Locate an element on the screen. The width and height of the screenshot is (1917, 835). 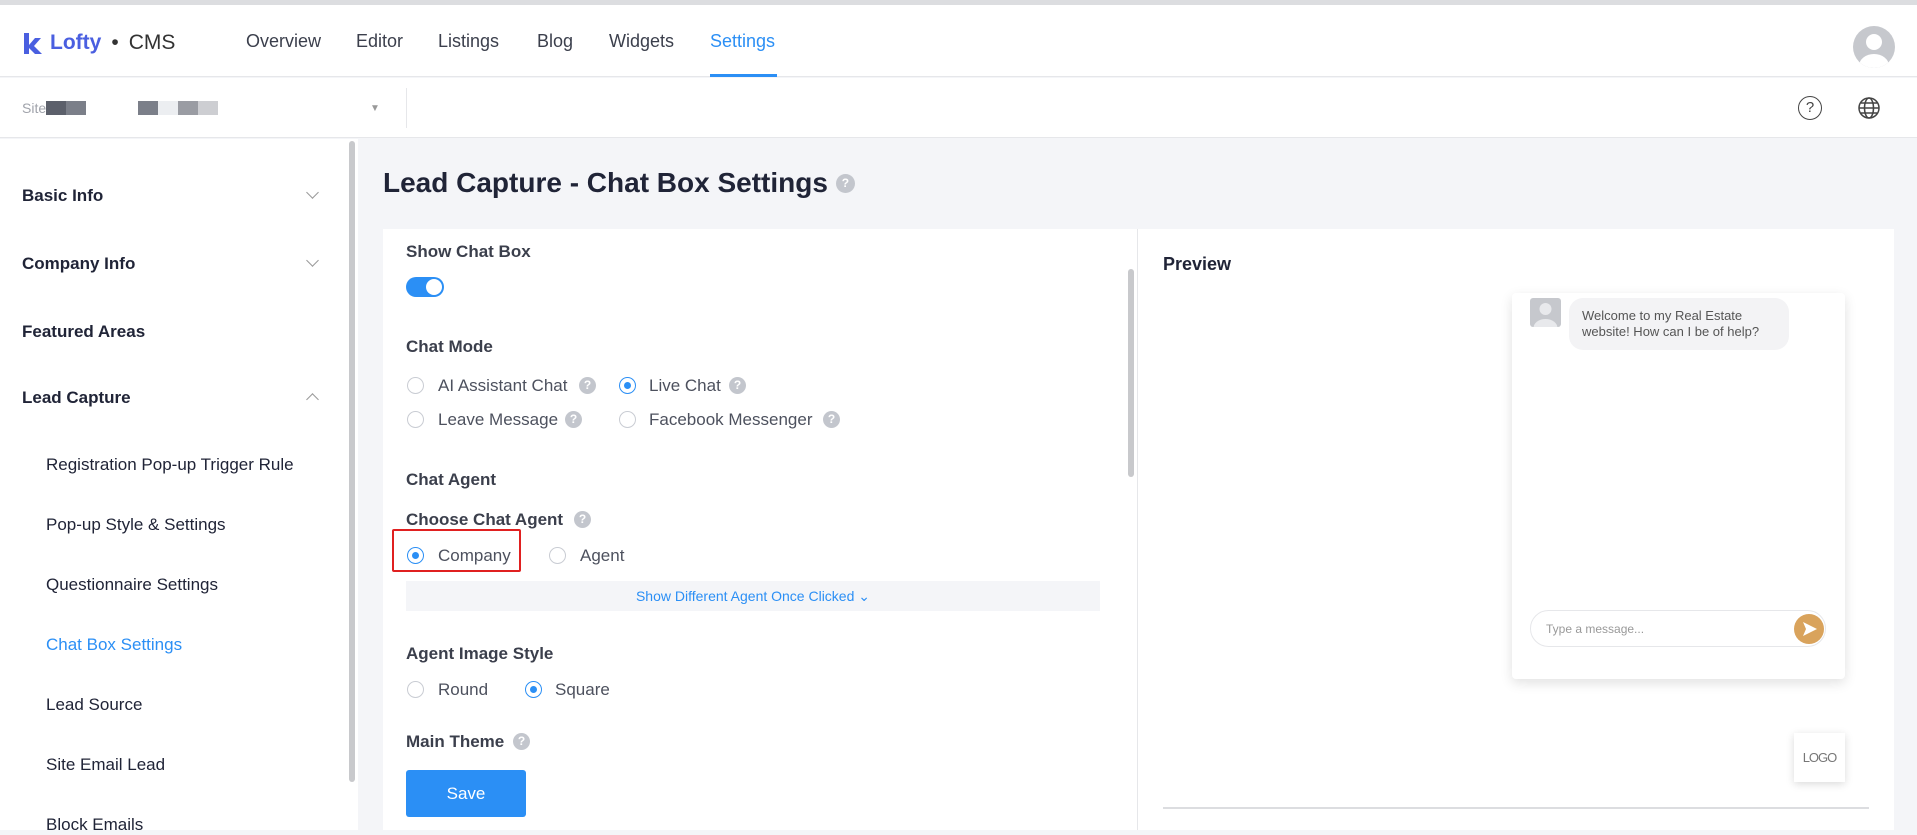
user-avatar is located at coordinates (1874, 47).